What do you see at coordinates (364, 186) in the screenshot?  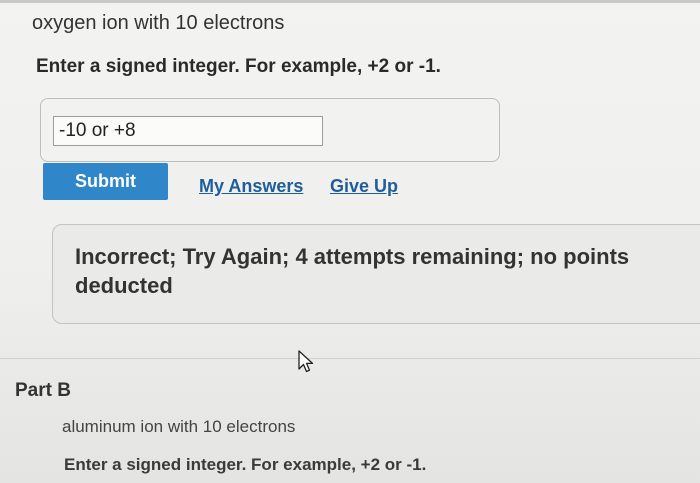 I see `give-up-link: Give Up` at bounding box center [364, 186].